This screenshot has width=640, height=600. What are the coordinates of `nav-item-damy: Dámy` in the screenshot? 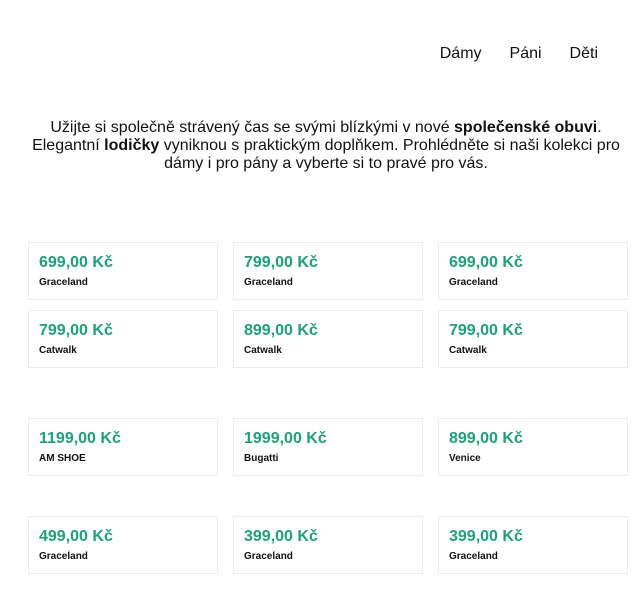 It's located at (461, 54).